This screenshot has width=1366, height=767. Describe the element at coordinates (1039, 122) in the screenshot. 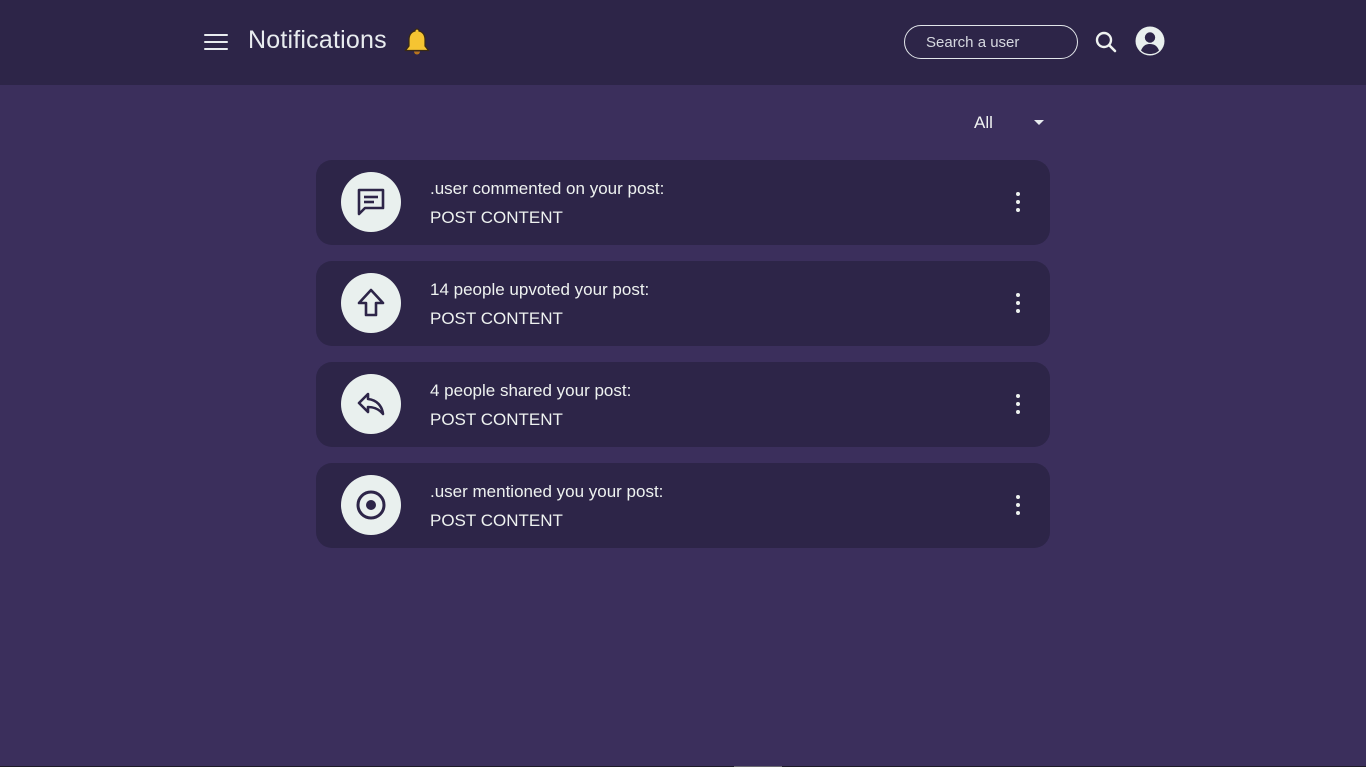

I see `caret-down-icon` at that location.